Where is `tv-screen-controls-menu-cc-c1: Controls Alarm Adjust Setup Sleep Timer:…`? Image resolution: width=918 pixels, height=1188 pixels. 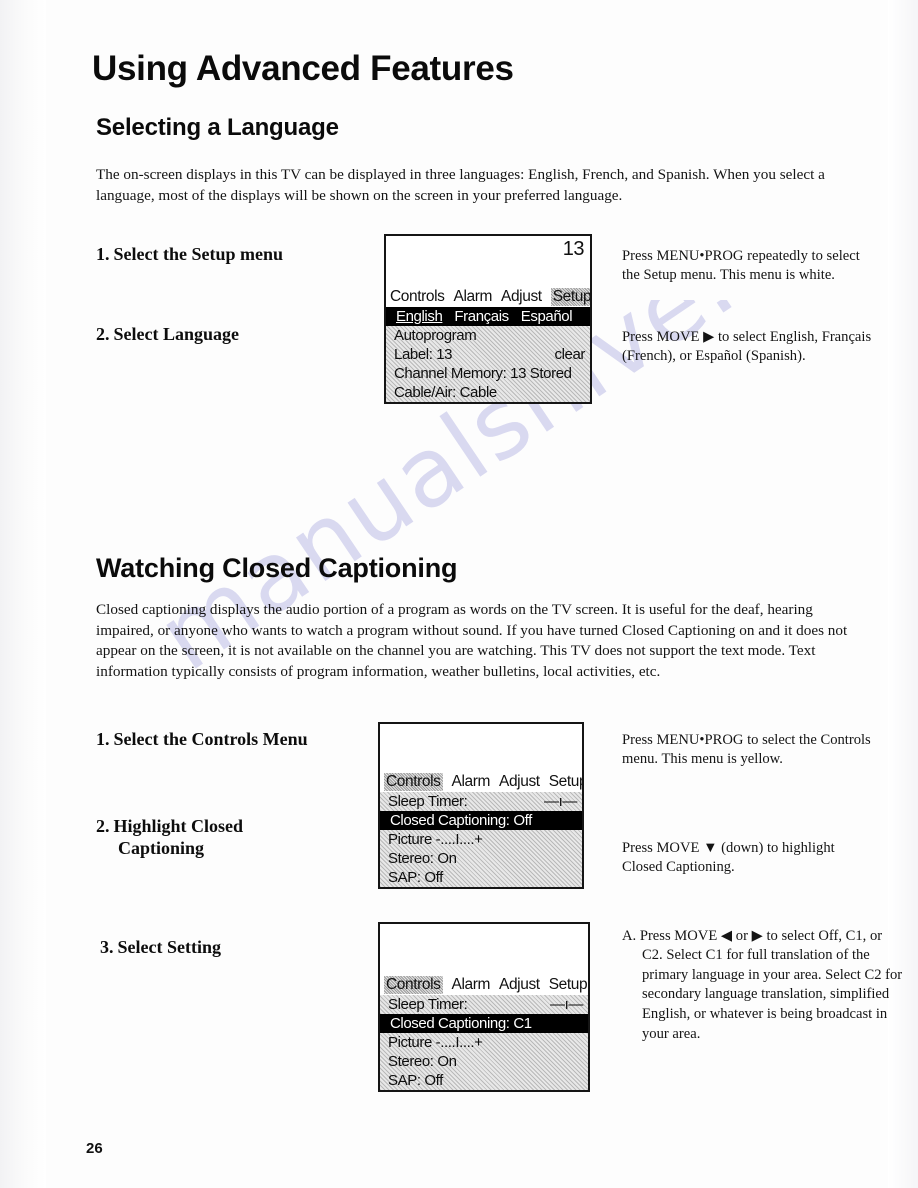 tv-screen-controls-menu-cc-c1: Controls Alarm Adjust Setup Sleep Timer:… is located at coordinates (484, 1007).